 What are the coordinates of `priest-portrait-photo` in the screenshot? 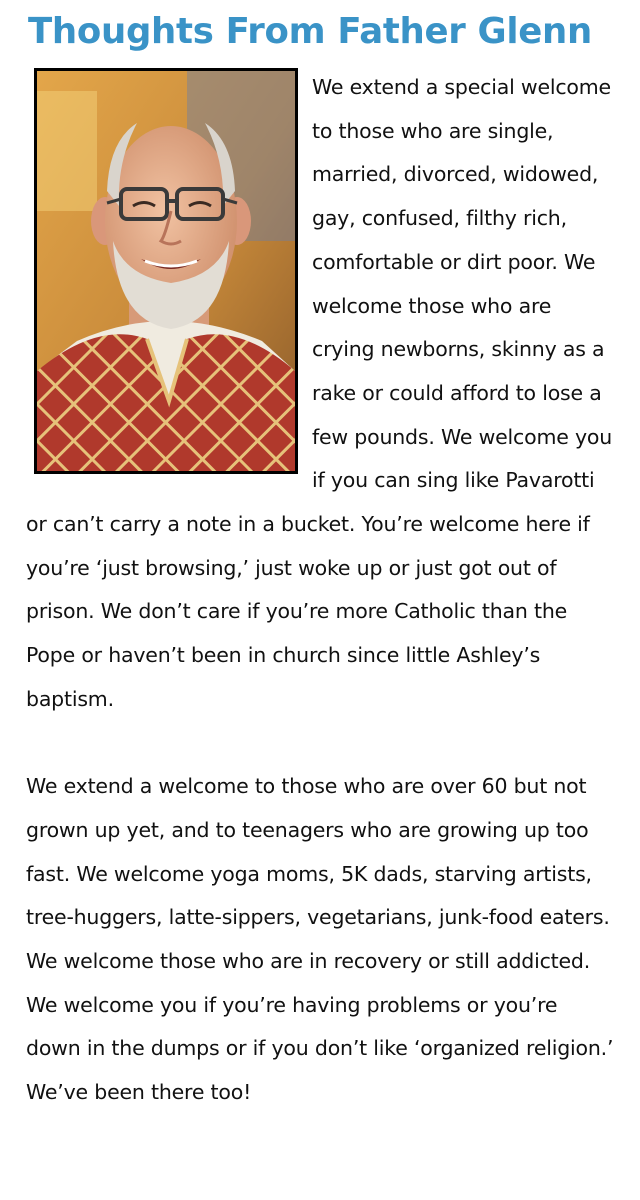 It's located at (166, 271).